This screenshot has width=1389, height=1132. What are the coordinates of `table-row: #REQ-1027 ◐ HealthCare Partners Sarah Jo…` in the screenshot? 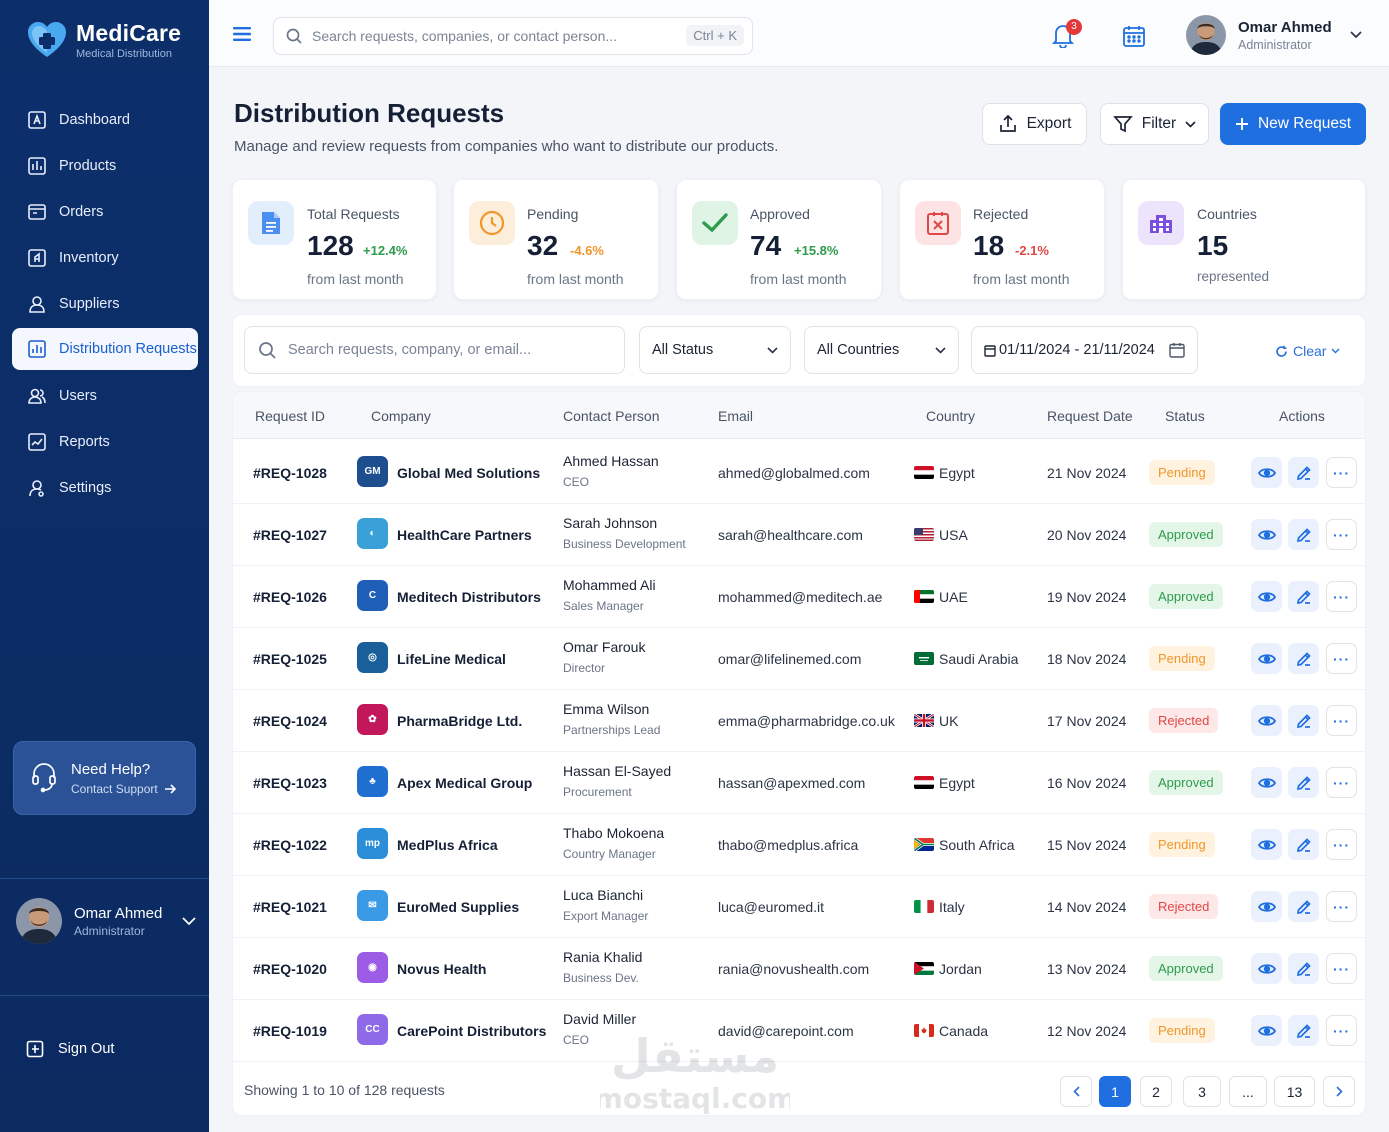 It's located at (799, 535).